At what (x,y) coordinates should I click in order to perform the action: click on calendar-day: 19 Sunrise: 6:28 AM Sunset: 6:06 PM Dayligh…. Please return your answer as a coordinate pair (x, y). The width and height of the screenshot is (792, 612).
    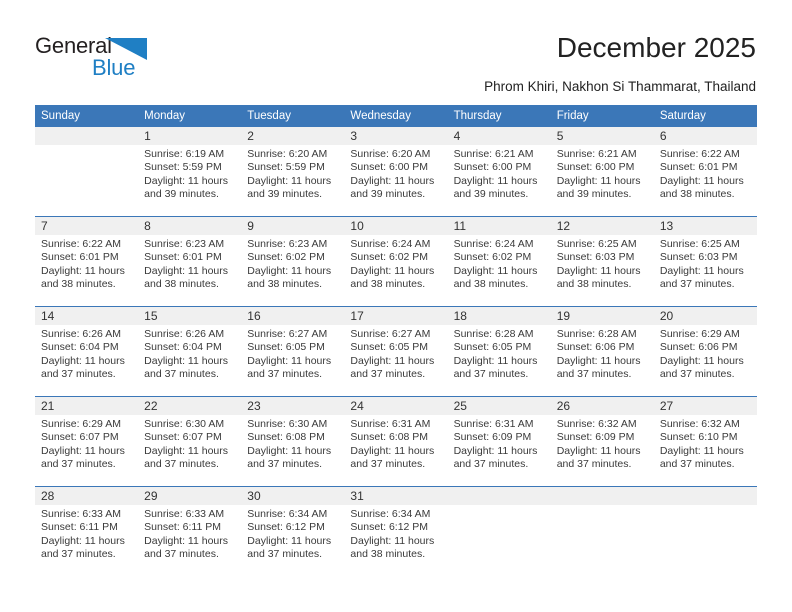
    Looking at the image, I should click on (602, 351).